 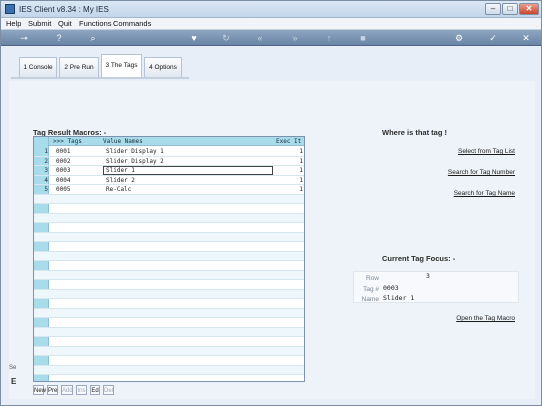 What do you see at coordinates (485, 318) in the screenshot?
I see `open-tag-macro-link: Open the Tag Macro` at bounding box center [485, 318].